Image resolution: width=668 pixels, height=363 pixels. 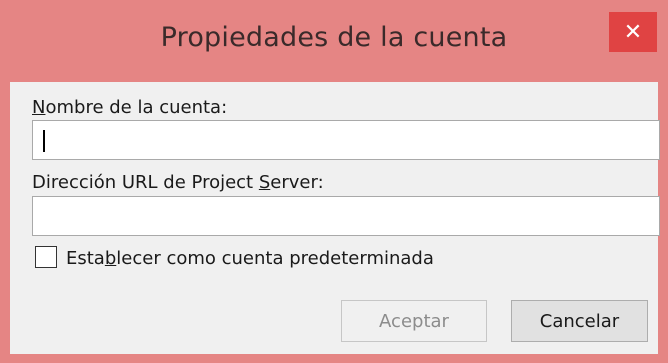 What do you see at coordinates (414, 321) in the screenshot?
I see `accept-button: Aceptar` at bounding box center [414, 321].